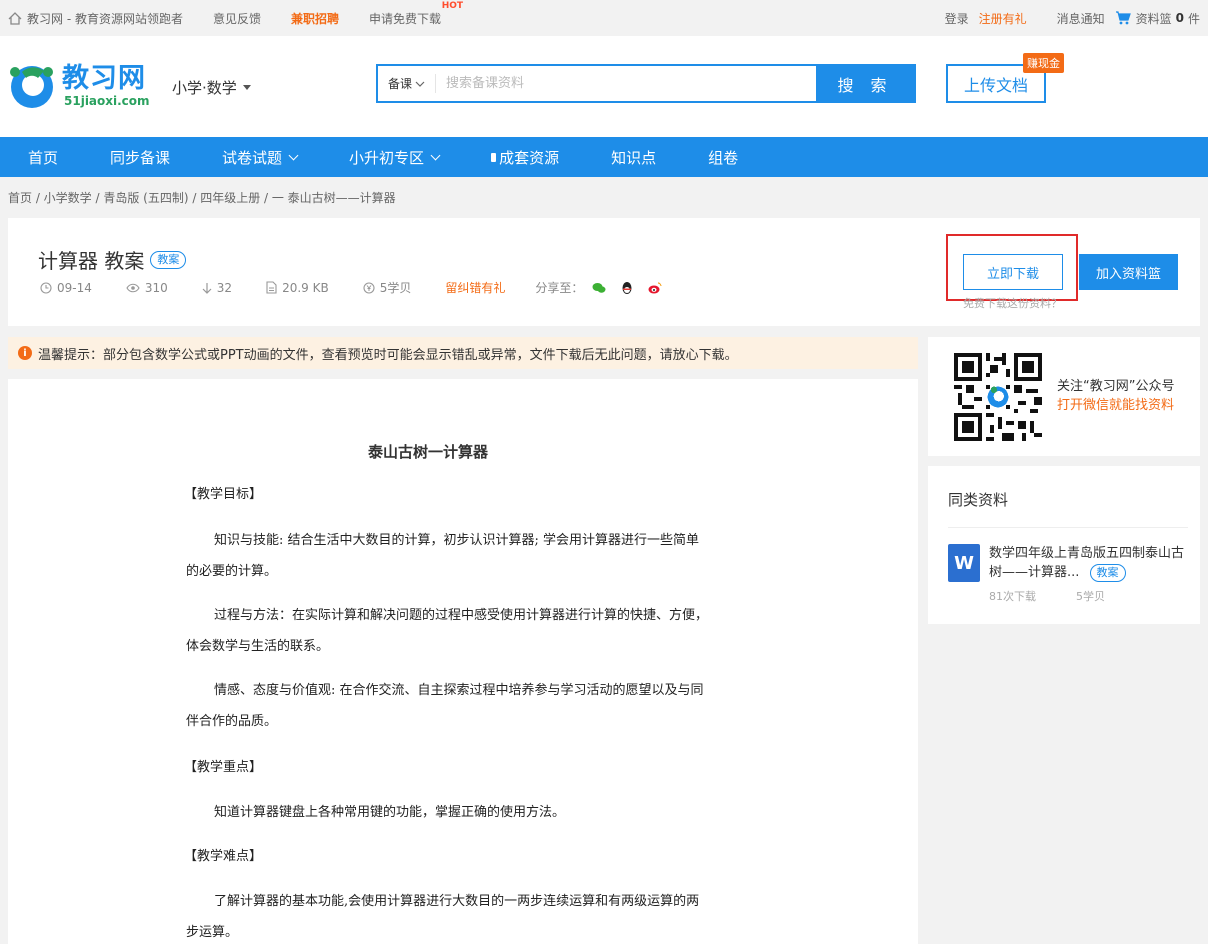  What do you see at coordinates (387, 157) in the screenshot?
I see `nav-middle-school-label: 小升初专区` at bounding box center [387, 157].